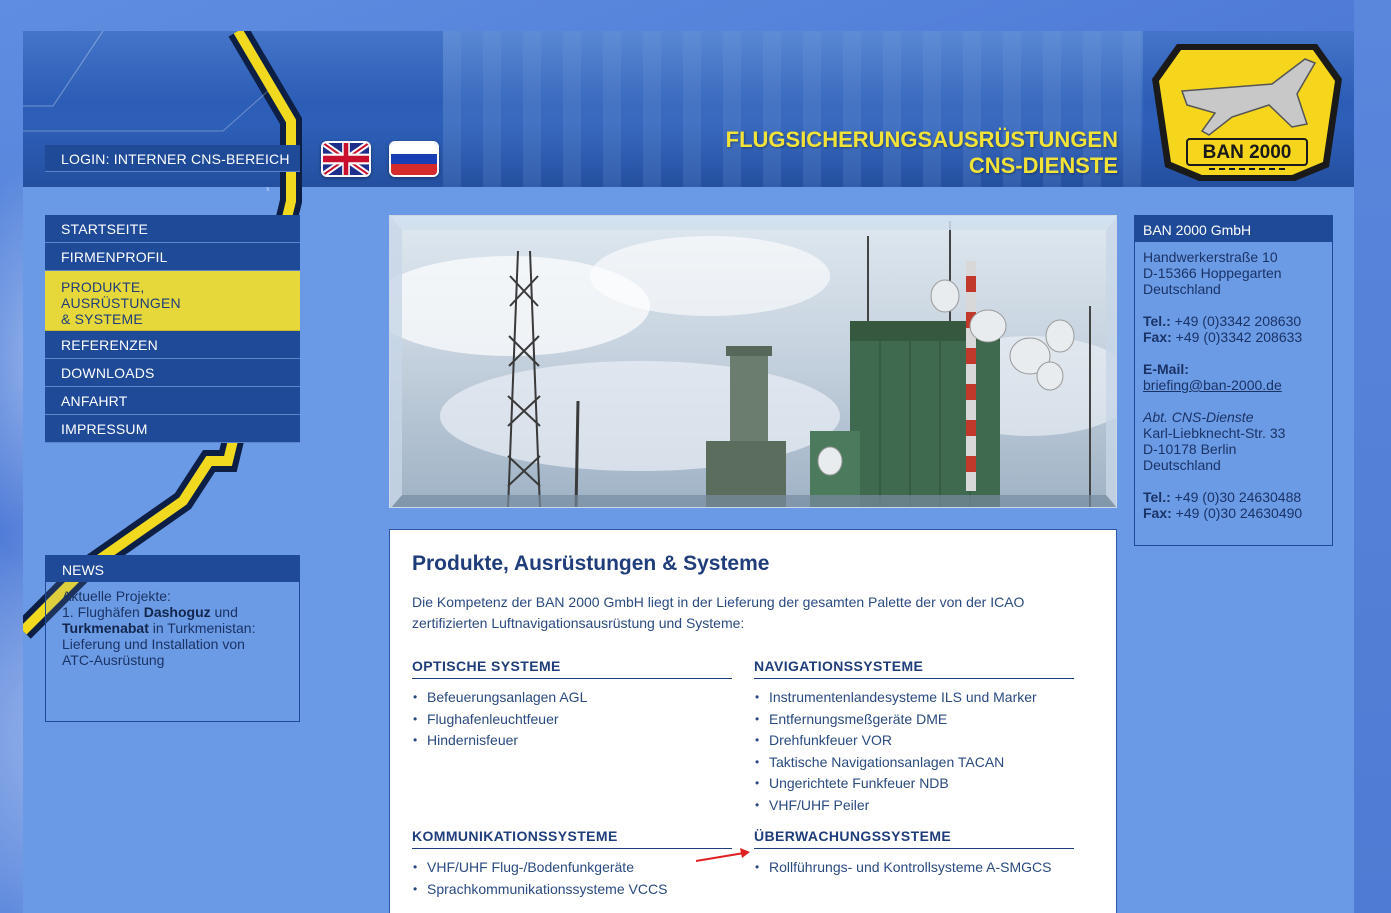 Image resolution: width=1391 pixels, height=913 pixels. I want to click on nav-item-anfahrt: ANFAHRT, so click(172, 401).